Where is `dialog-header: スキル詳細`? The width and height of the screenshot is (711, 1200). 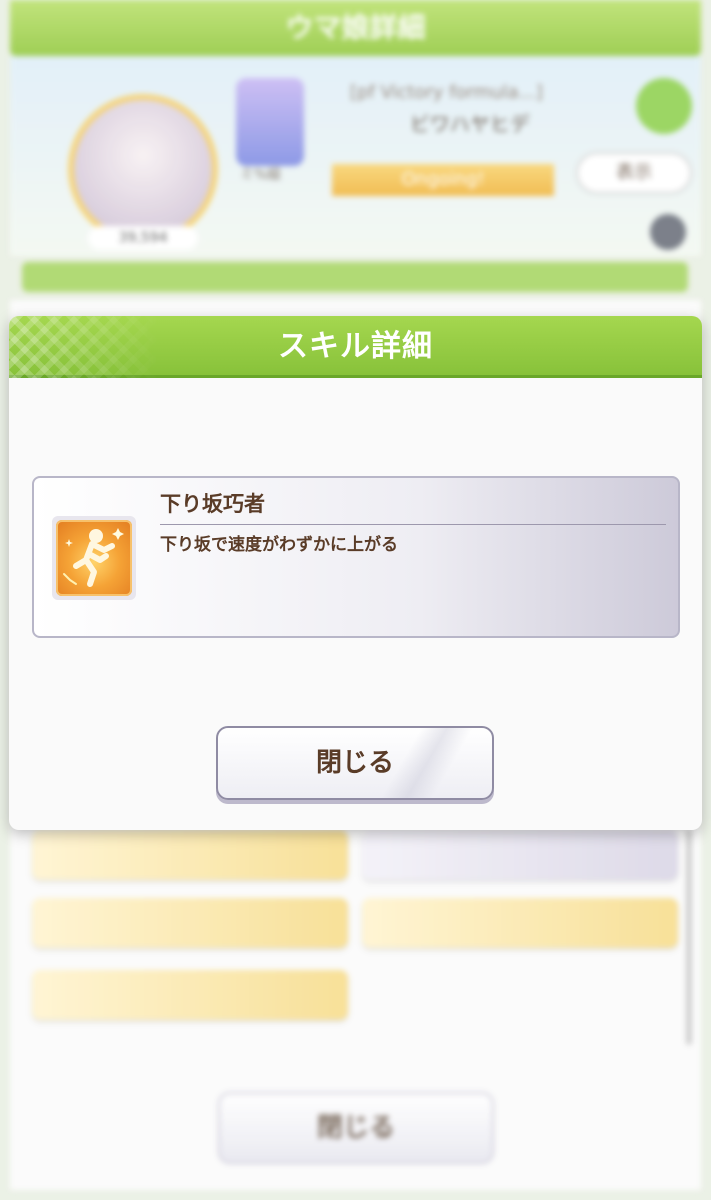 dialog-header: スキル詳細 is located at coordinates (355, 347).